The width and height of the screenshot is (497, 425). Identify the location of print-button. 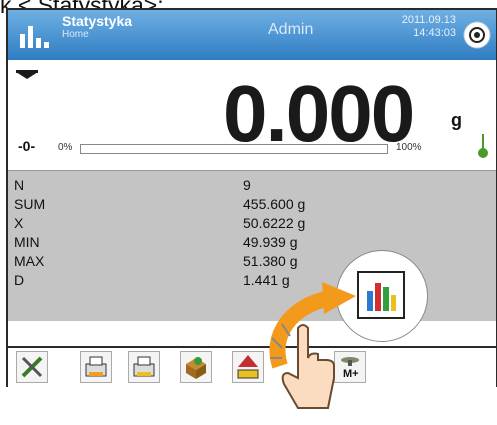
(96, 367).